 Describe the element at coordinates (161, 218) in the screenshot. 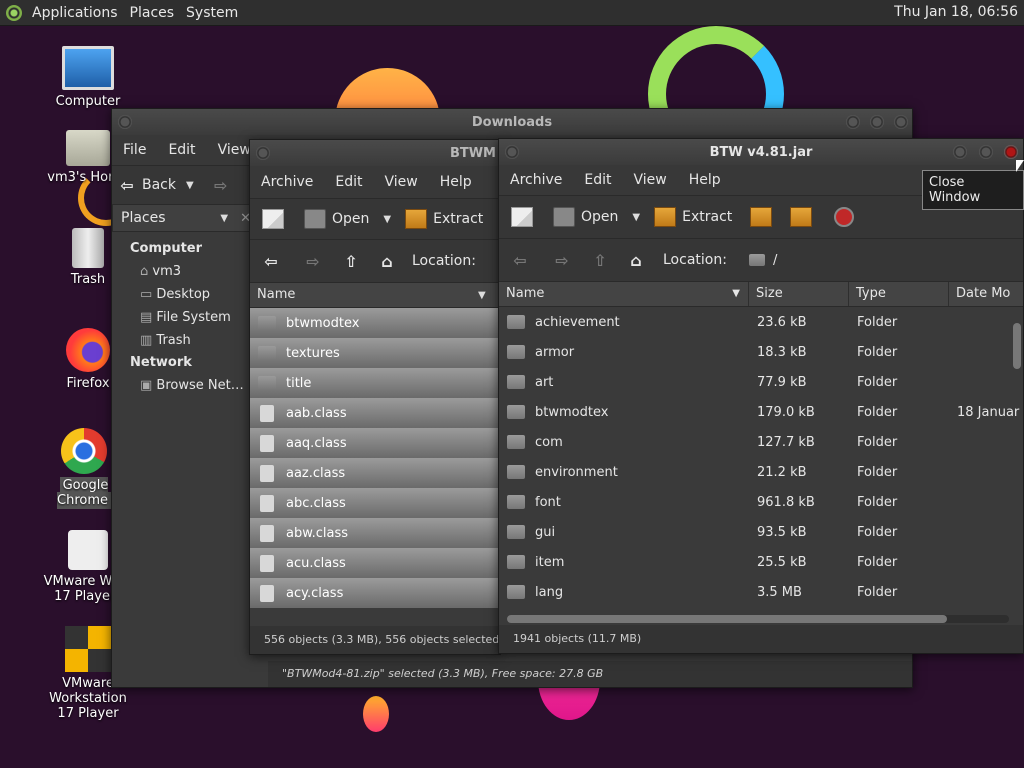

I see `places-dropdown: Places` at that location.